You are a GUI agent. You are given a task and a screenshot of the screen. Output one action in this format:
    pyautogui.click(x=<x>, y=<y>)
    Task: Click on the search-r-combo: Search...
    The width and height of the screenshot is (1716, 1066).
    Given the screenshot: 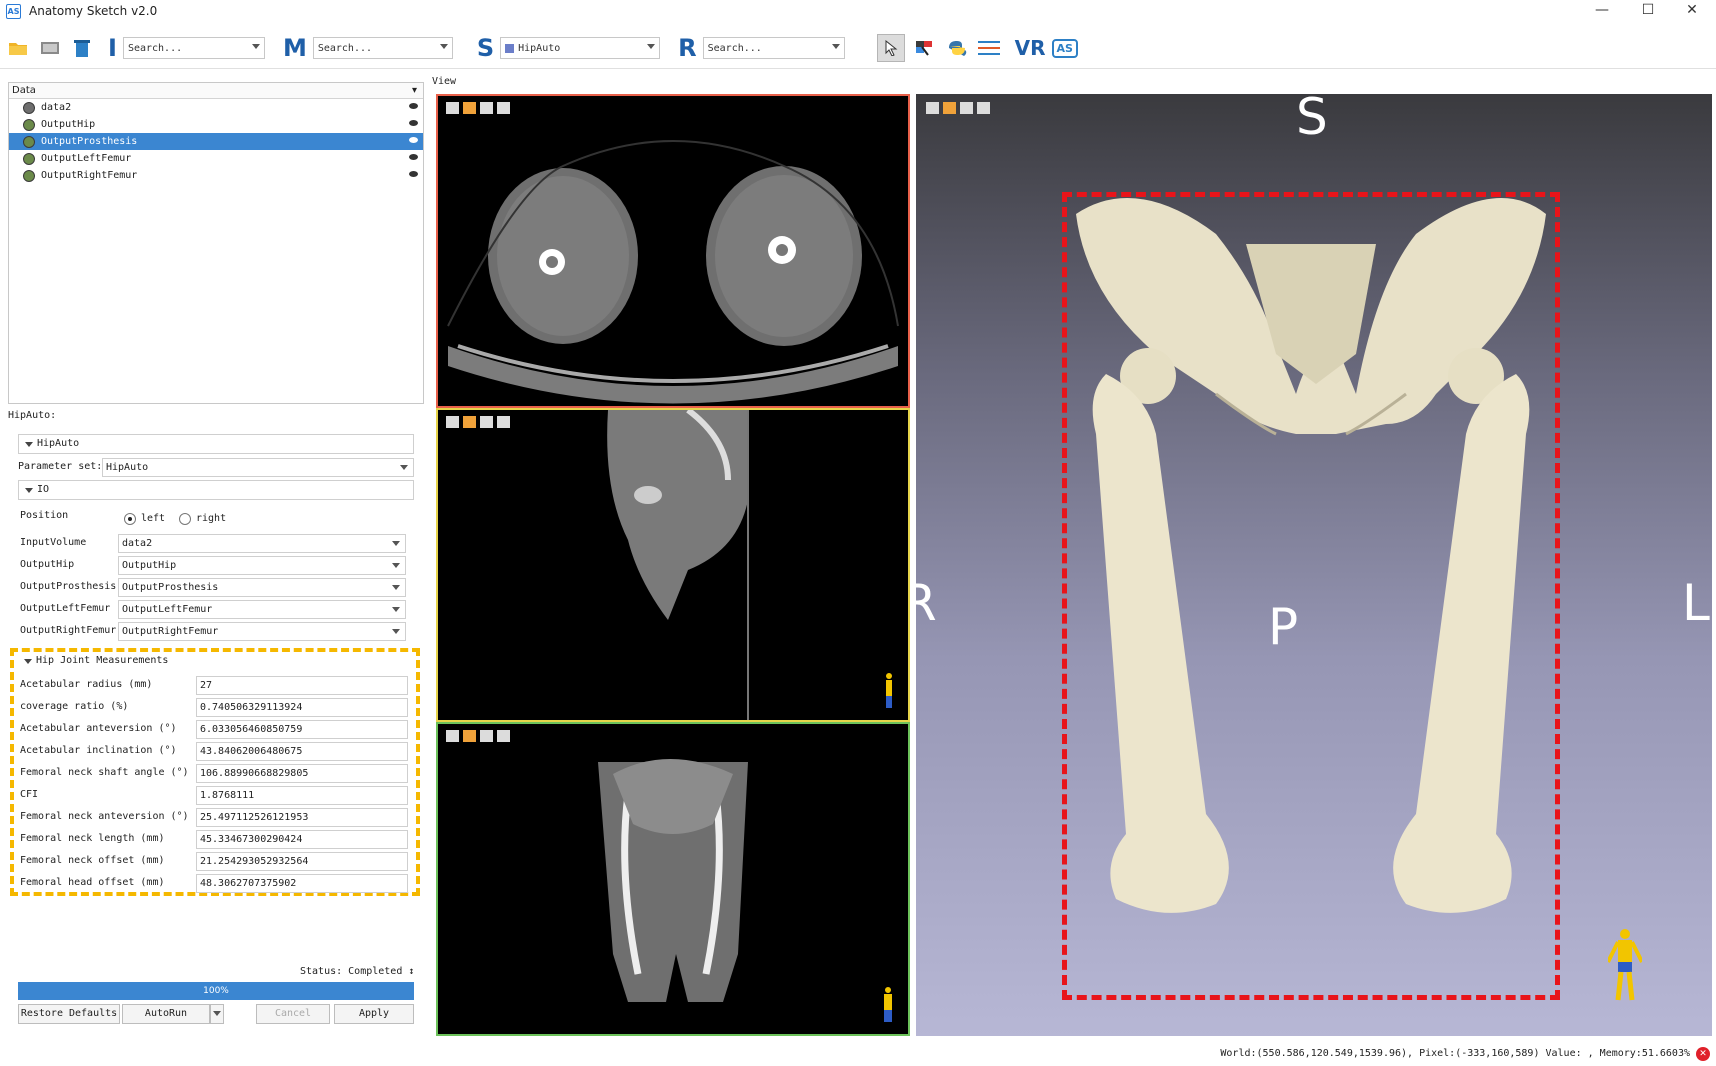 What is the action you would take?
    pyautogui.click(x=773, y=48)
    